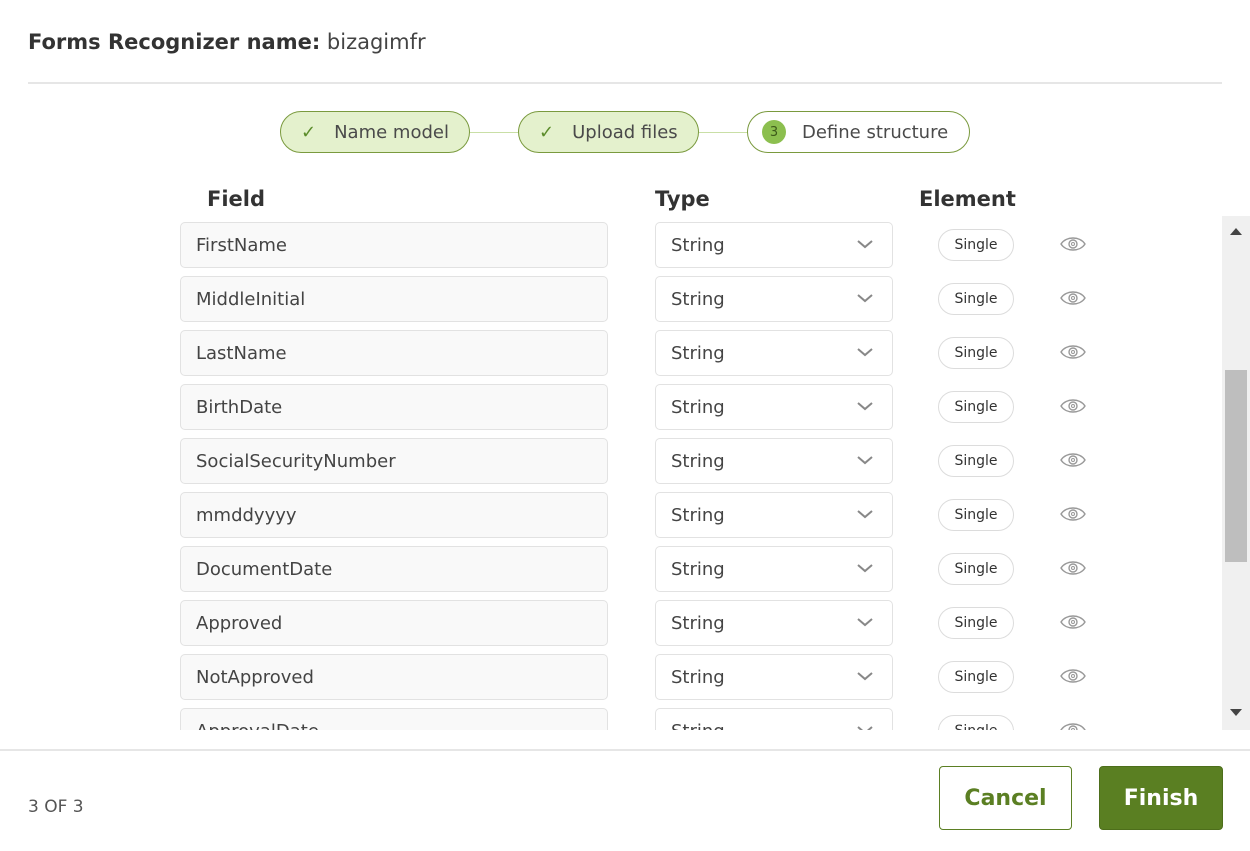 Image resolution: width=1250 pixels, height=851 pixels. What do you see at coordinates (394, 245) in the screenshot?
I see `field-name-input: FirstName` at bounding box center [394, 245].